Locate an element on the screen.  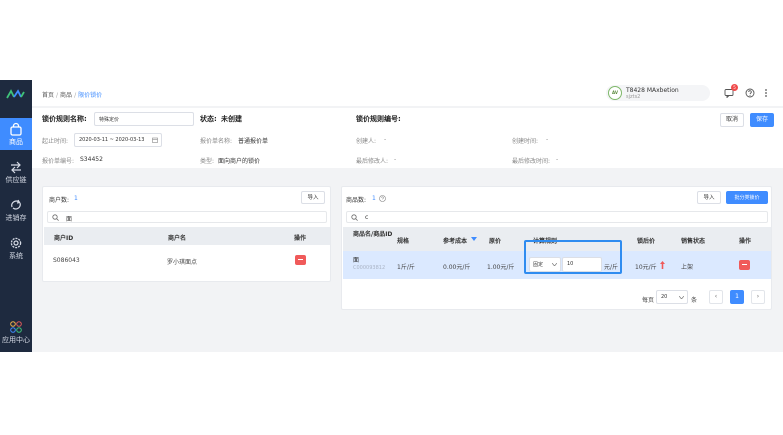
page-size-label: 每页 is located at coordinates (648, 300).